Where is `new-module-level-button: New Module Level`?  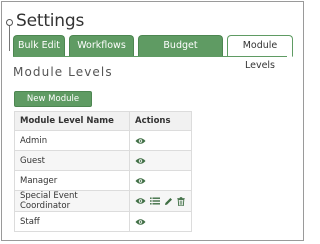 new-module-level-button: New Module Level is located at coordinates (53, 105).